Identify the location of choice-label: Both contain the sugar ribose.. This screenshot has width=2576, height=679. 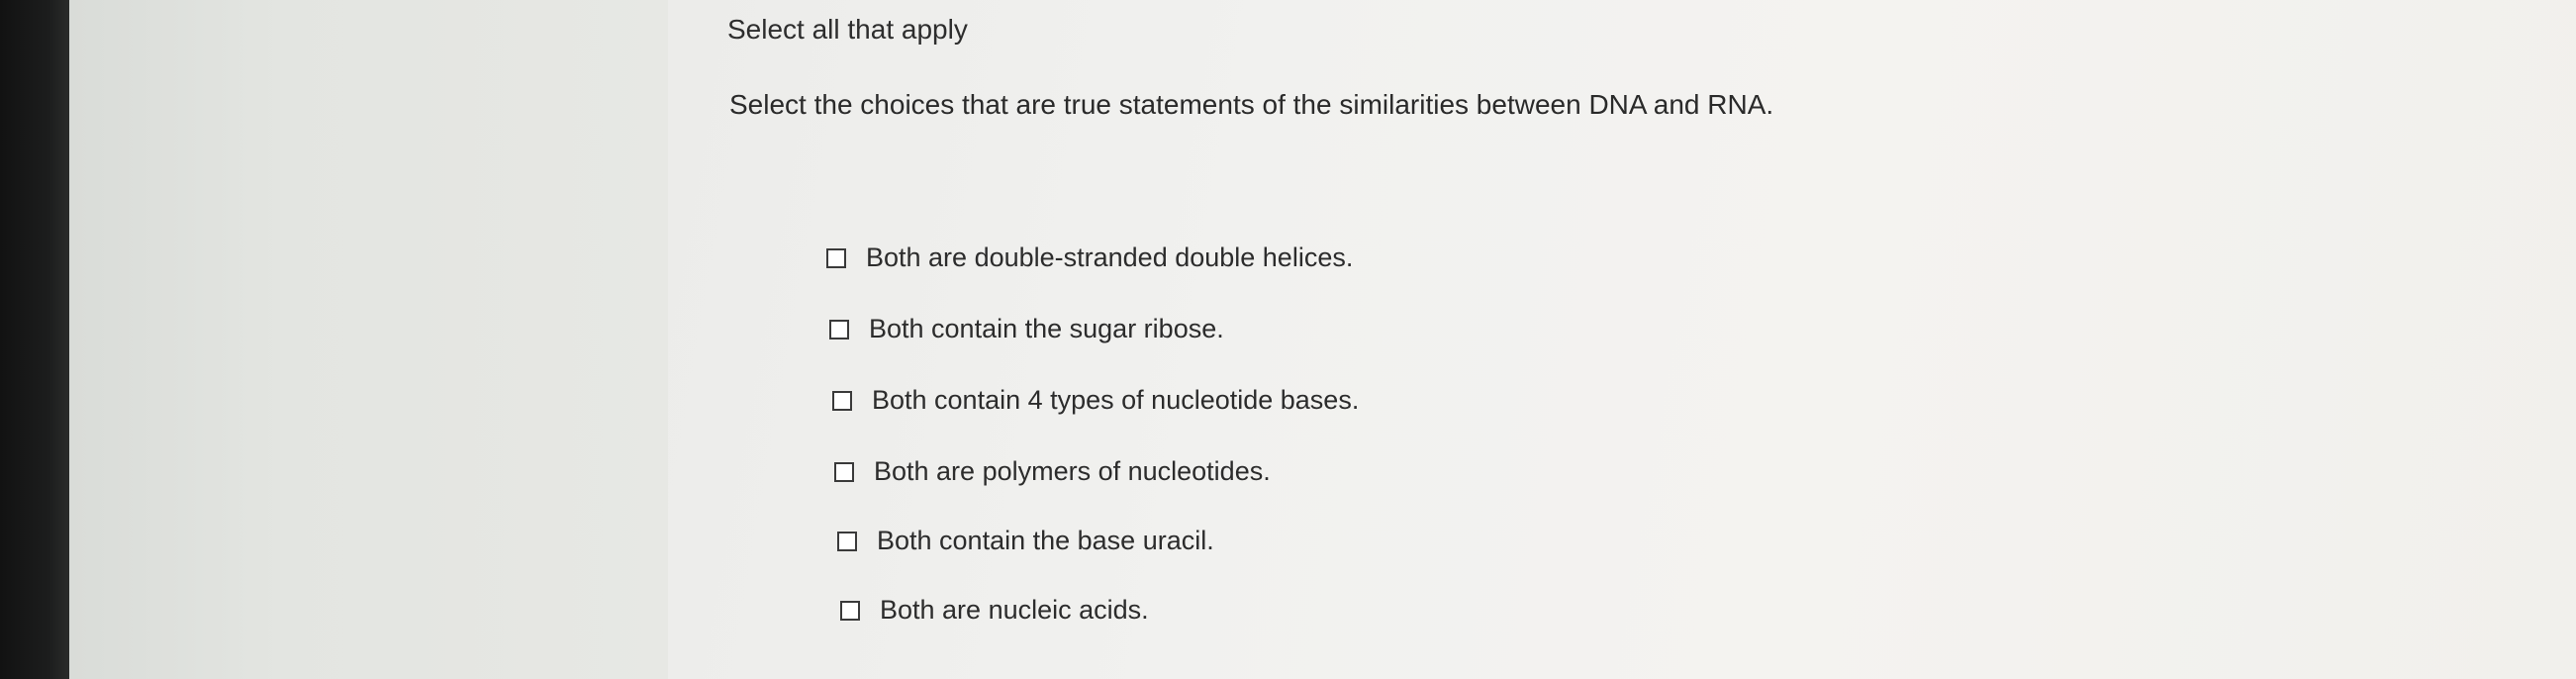
(1046, 328).